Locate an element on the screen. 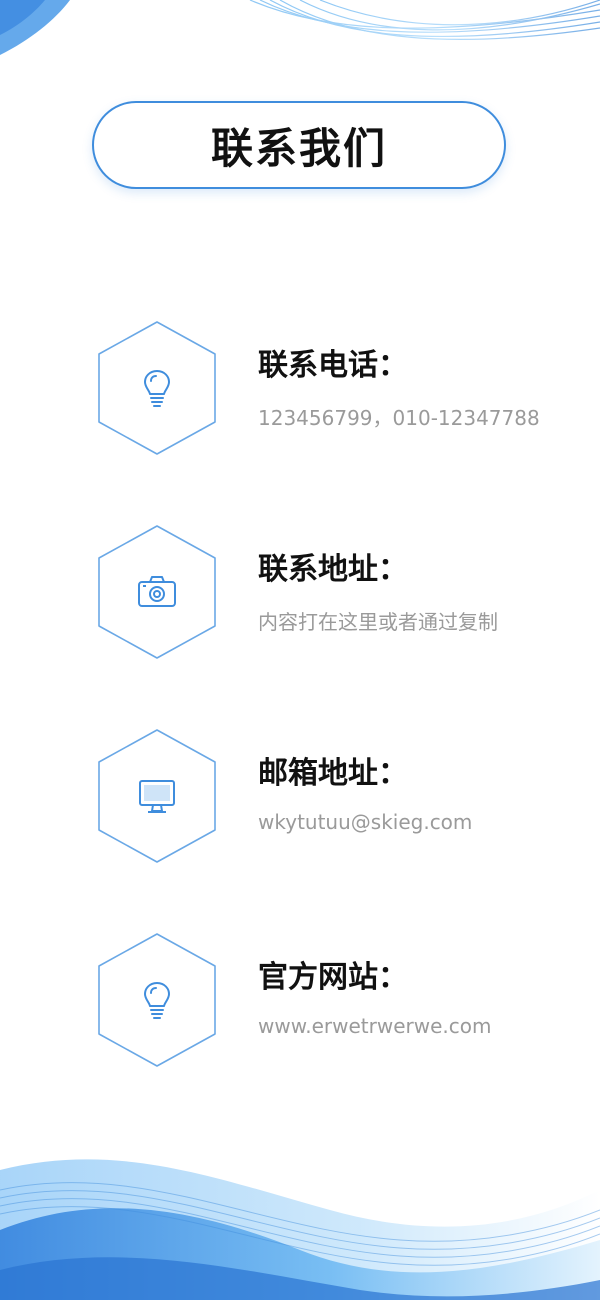  phone-value: 123456799，010-12347788 is located at coordinates (399, 418).